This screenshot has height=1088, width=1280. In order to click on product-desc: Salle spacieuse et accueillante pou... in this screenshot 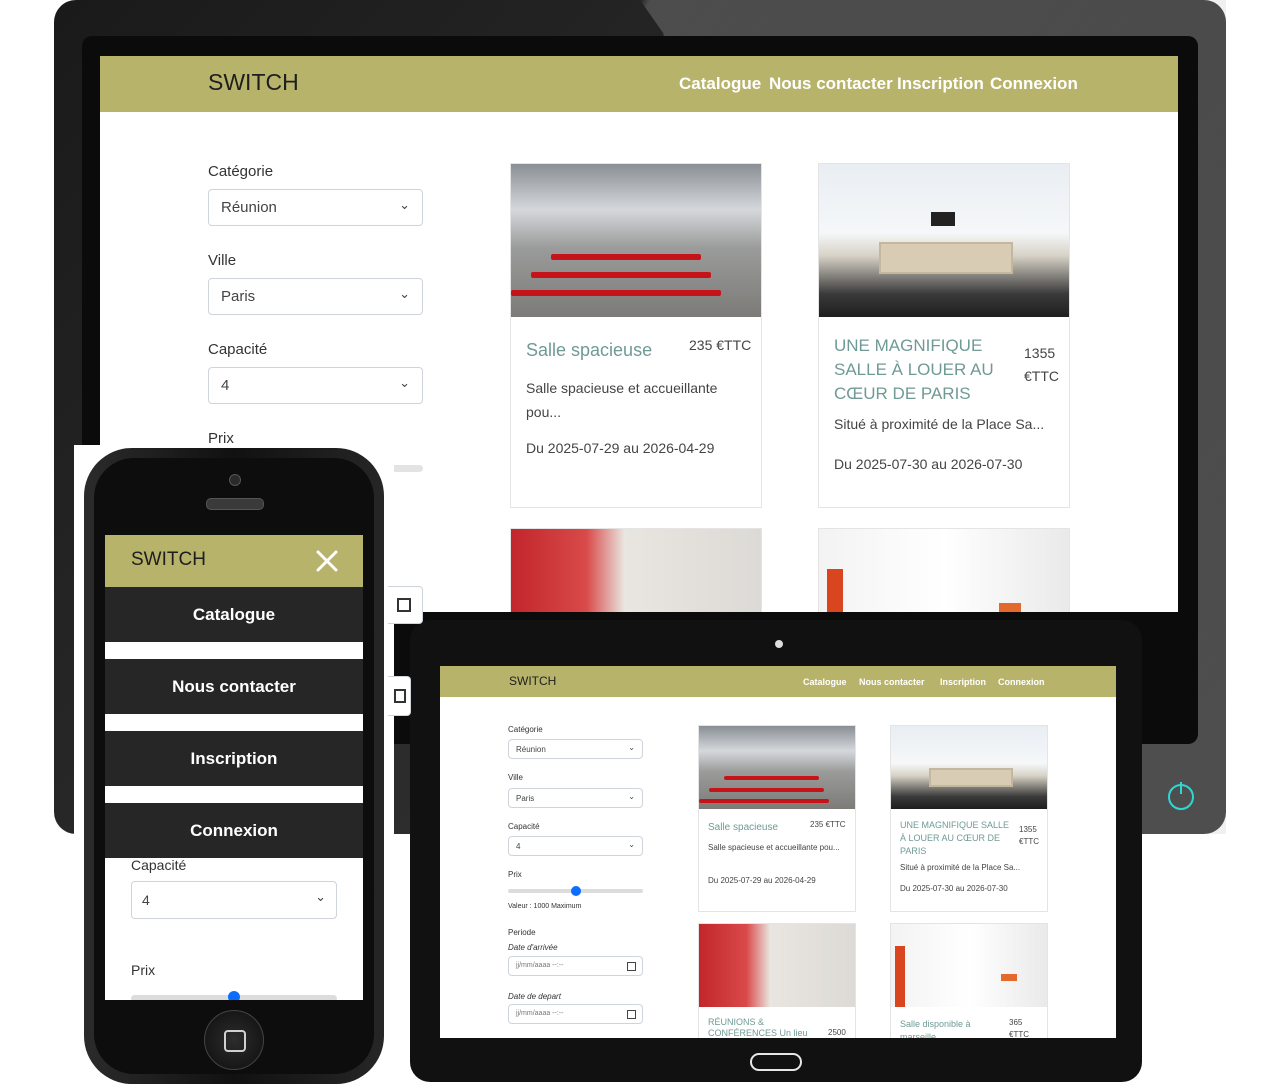, I will do `click(622, 400)`.